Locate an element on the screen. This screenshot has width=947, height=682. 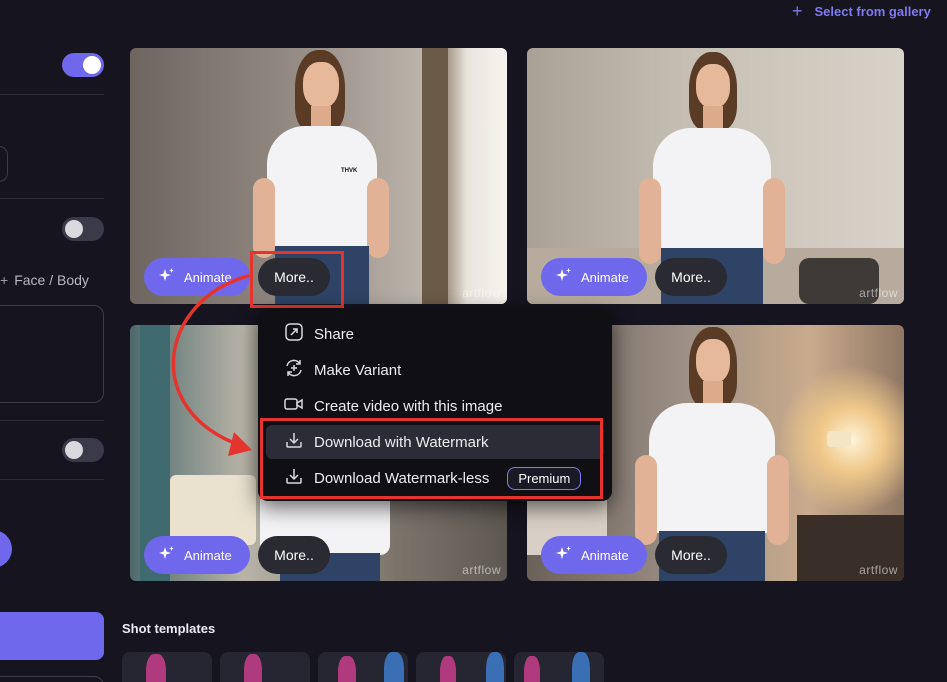
more-button-3: More.. is located at coordinates (294, 555).